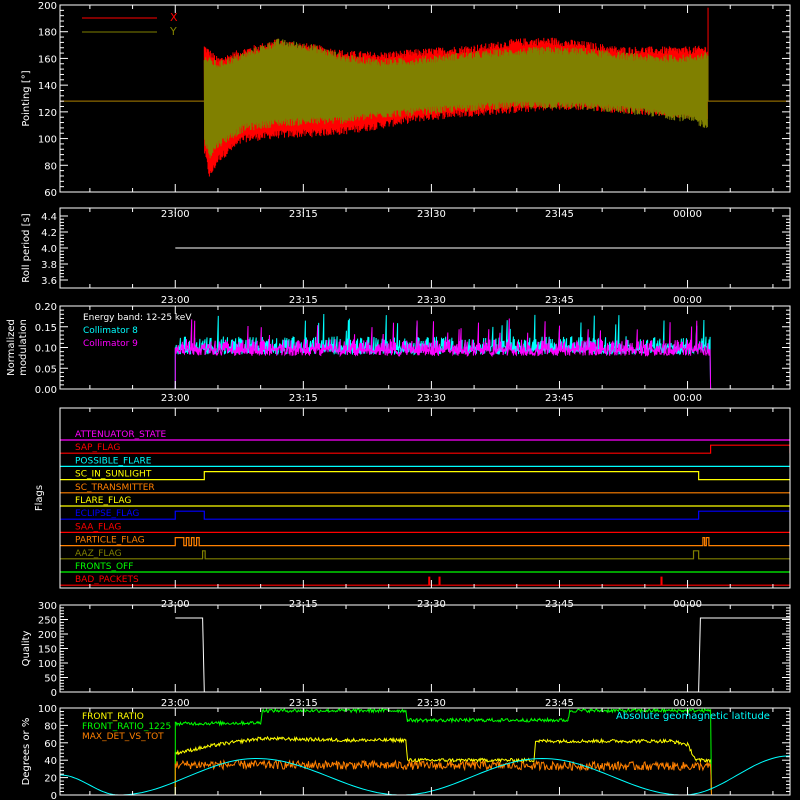 This screenshot has height=800, width=800. Describe the element at coordinates (110, 541) in the screenshot. I see `flag-label-particle_flag: PARTICLE_FLAG` at that location.